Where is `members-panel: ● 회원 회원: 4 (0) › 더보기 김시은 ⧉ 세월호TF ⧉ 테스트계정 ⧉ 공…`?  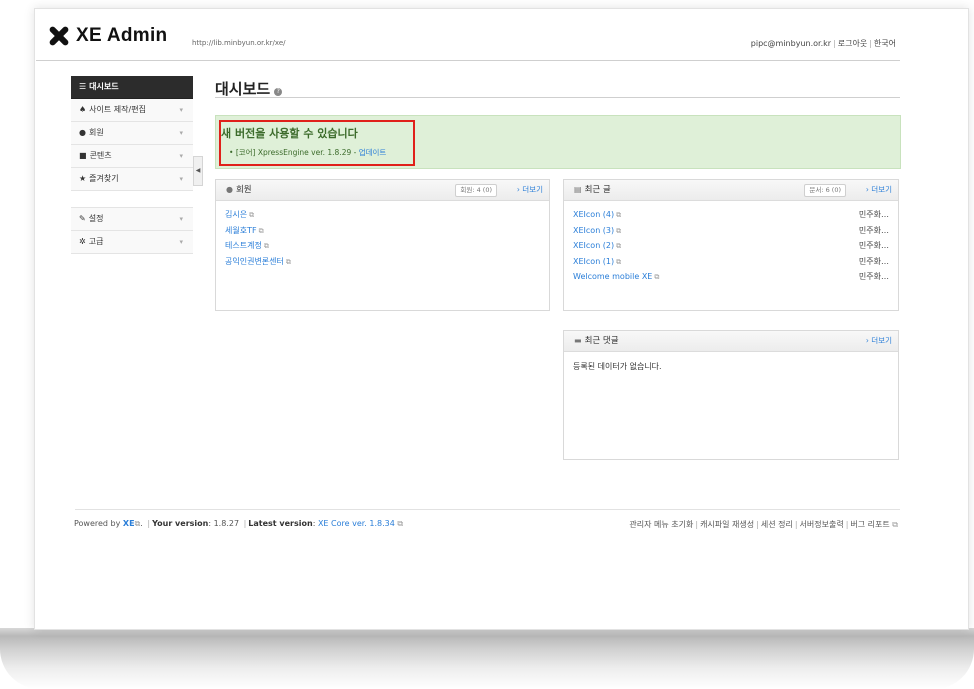
members-panel: ● 회원 회원: 4 (0) › 더보기 김시은 ⧉ 세월호TF ⧉ 테스트계정 ⧉ 공… is located at coordinates (382, 245).